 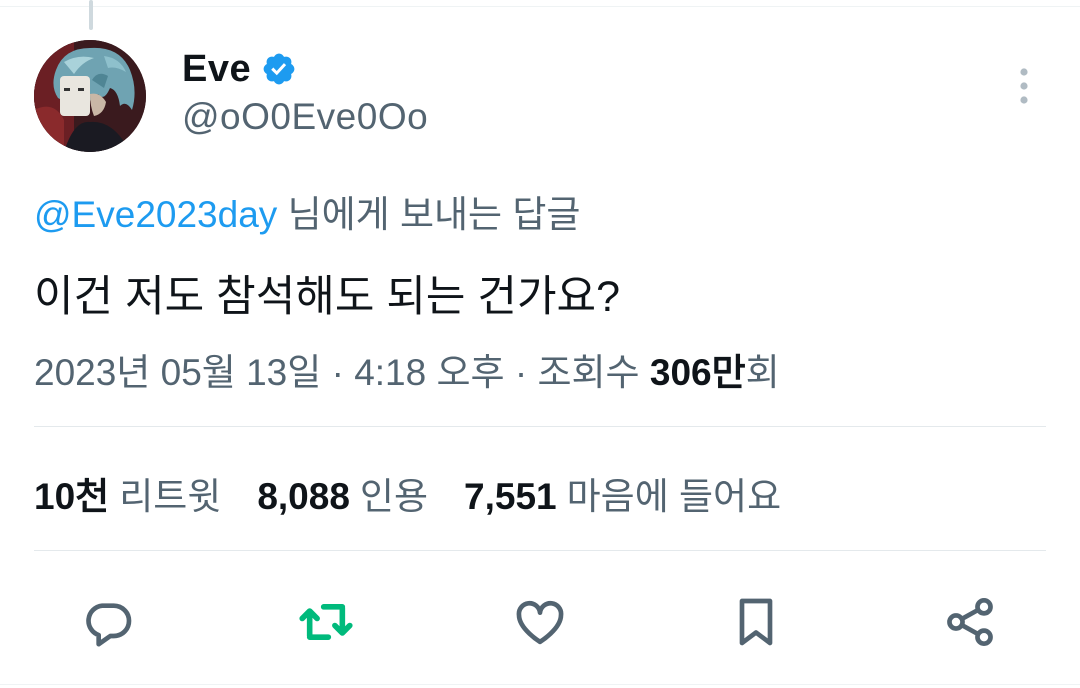 What do you see at coordinates (1024, 86) in the screenshot?
I see `more-options-icon` at bounding box center [1024, 86].